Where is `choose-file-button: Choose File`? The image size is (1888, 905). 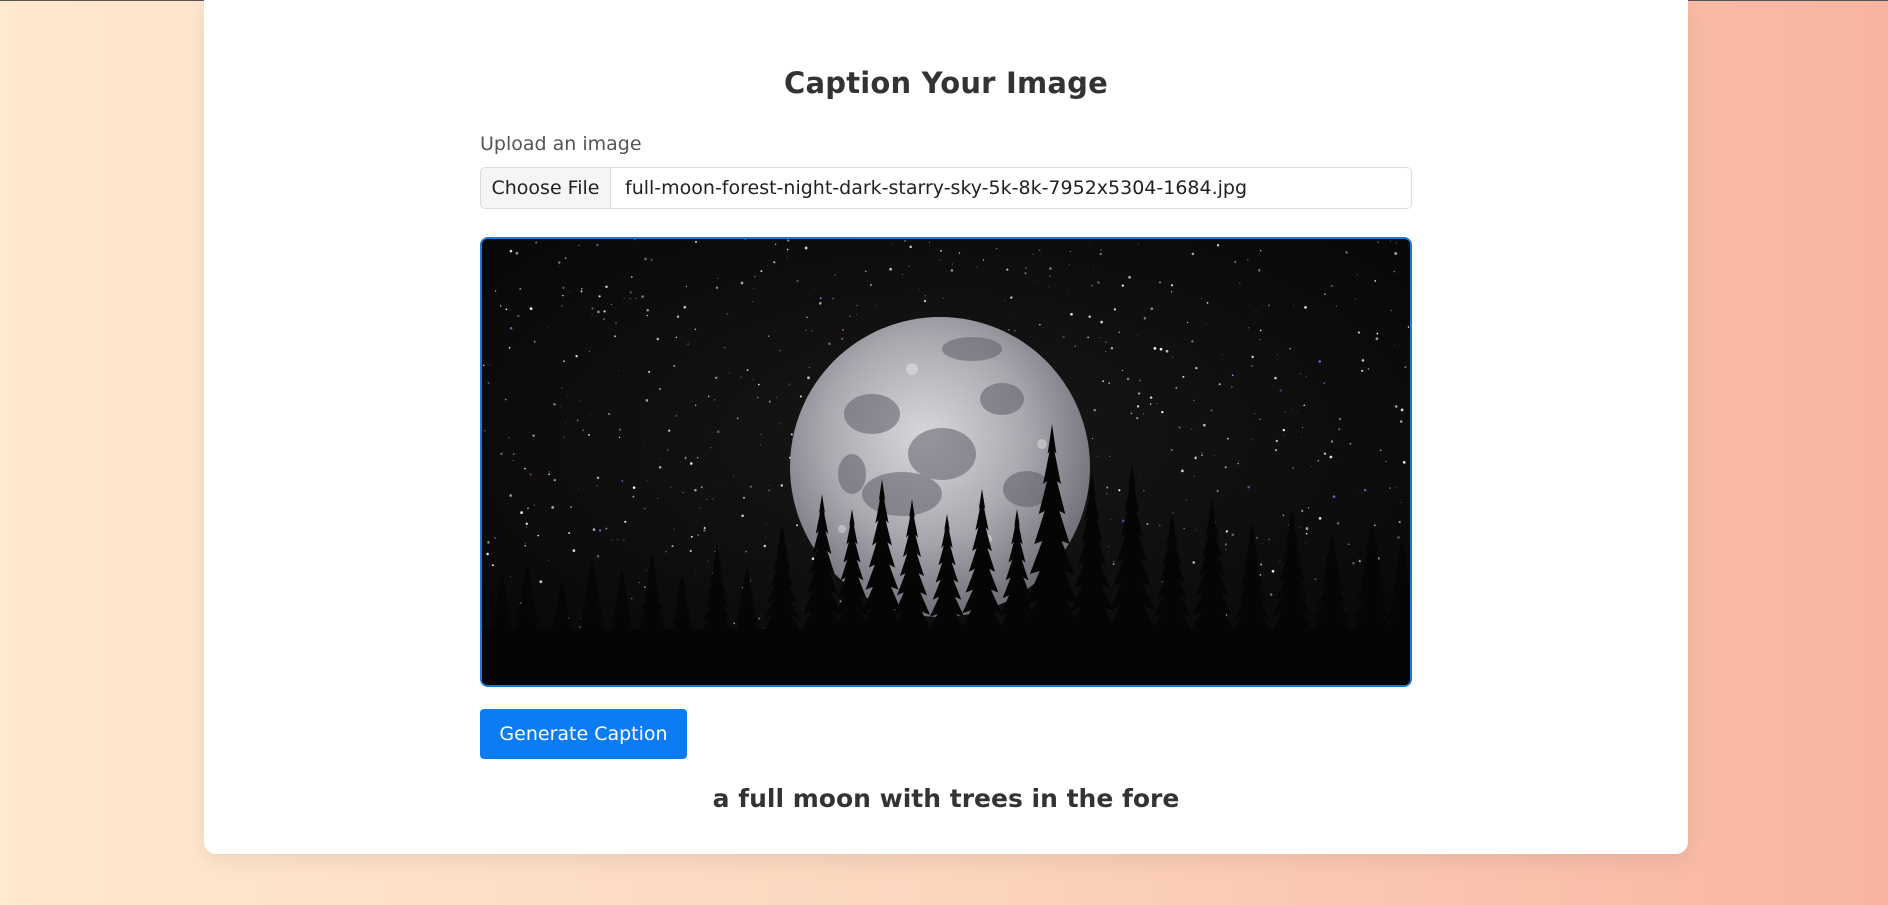 choose-file-button: Choose File is located at coordinates (546, 188).